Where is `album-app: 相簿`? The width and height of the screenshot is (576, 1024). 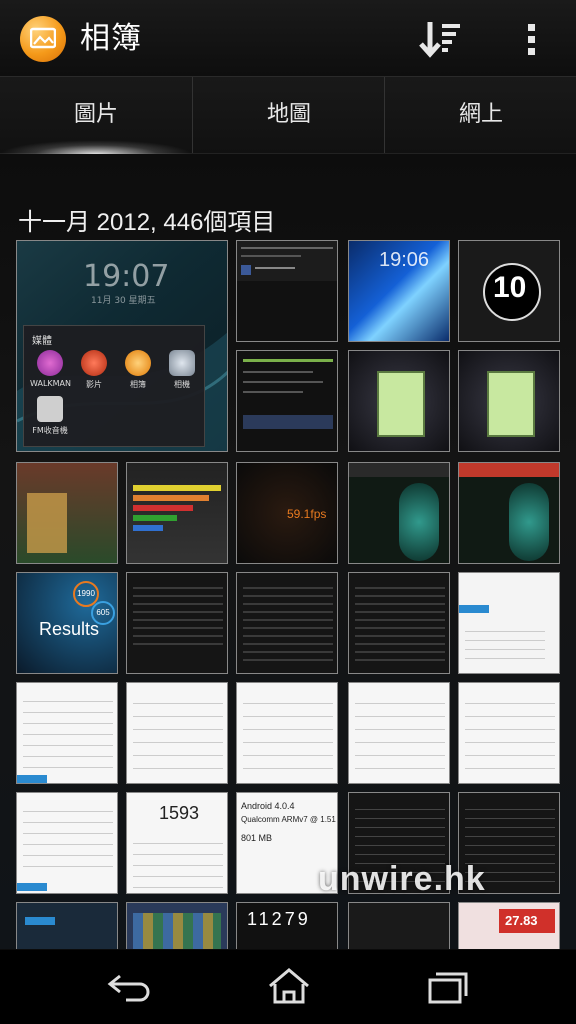
album-app: 相簿 is located at coordinates (138, 370).